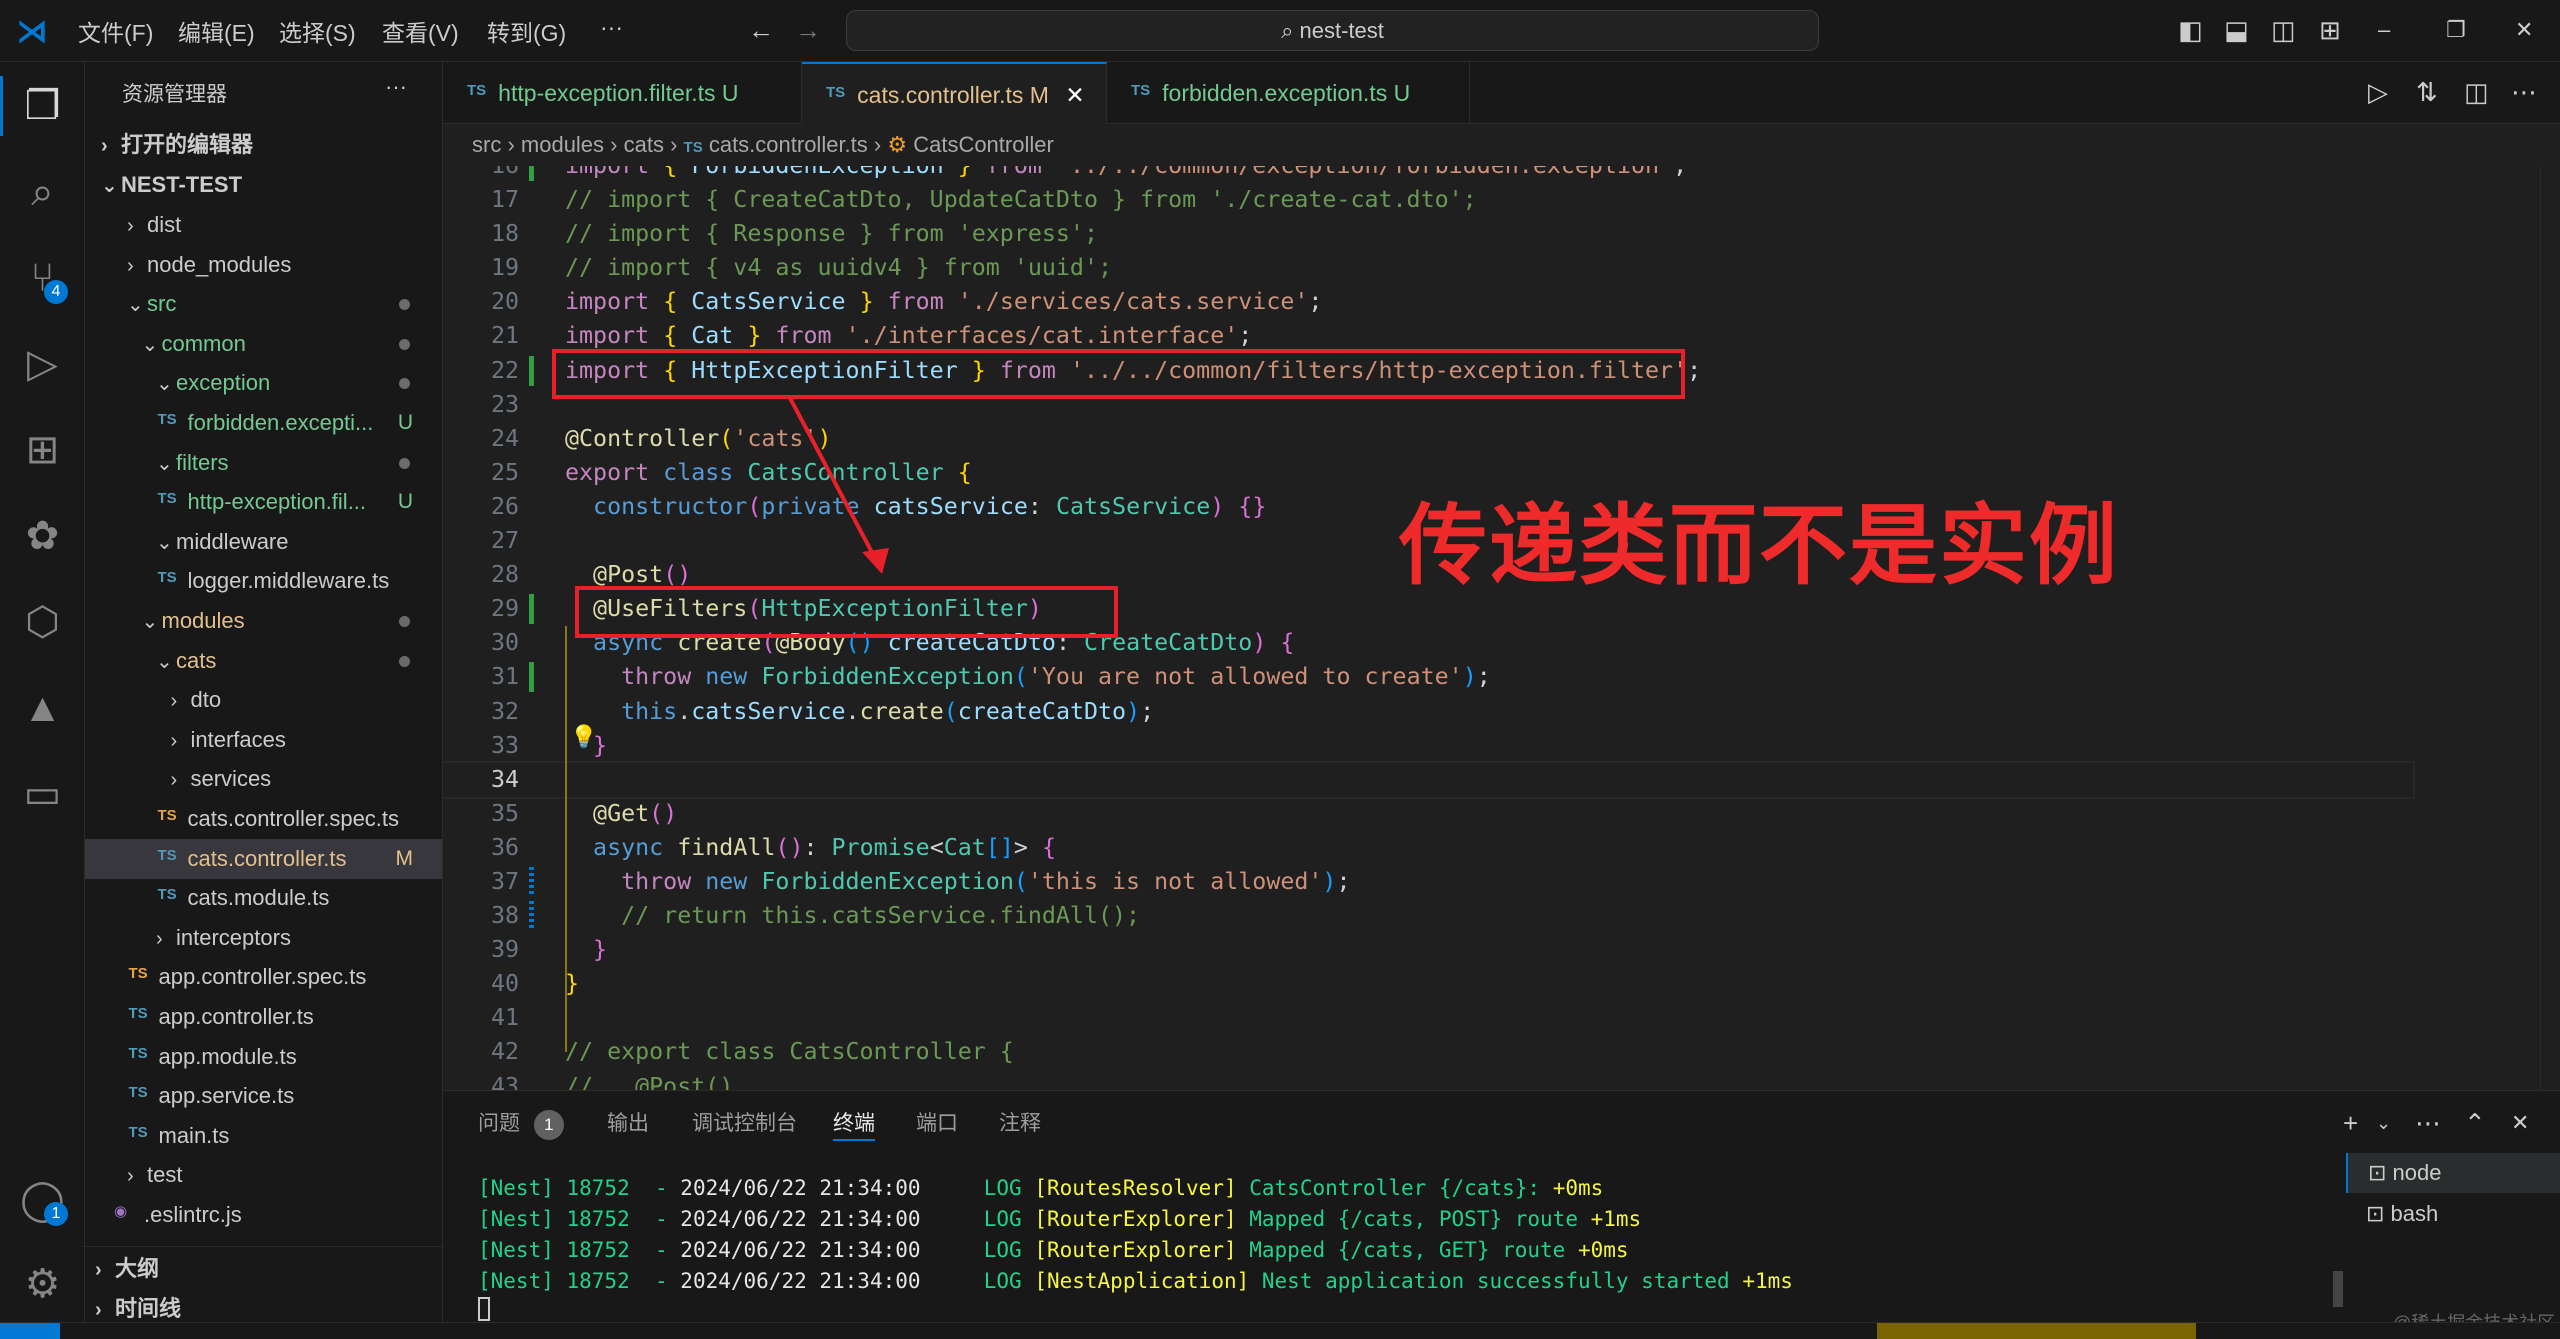 The width and height of the screenshot is (2560, 1339). Describe the element at coordinates (628, 1124) in the screenshot. I see `tab-output: 输出` at that location.